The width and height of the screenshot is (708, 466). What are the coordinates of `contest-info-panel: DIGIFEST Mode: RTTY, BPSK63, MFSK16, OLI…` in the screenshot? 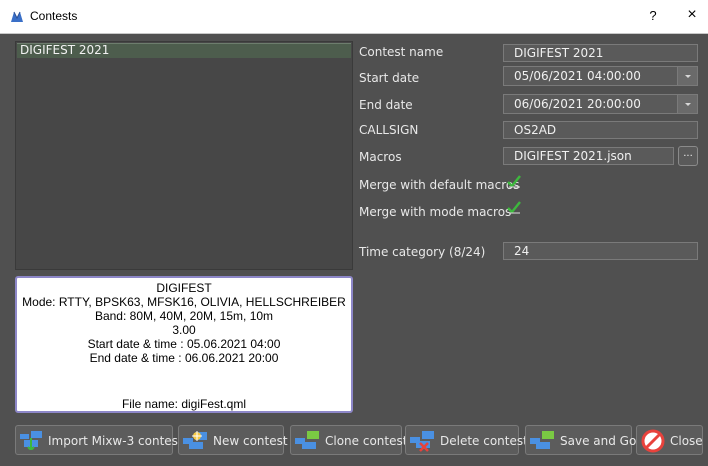 It's located at (184, 344).